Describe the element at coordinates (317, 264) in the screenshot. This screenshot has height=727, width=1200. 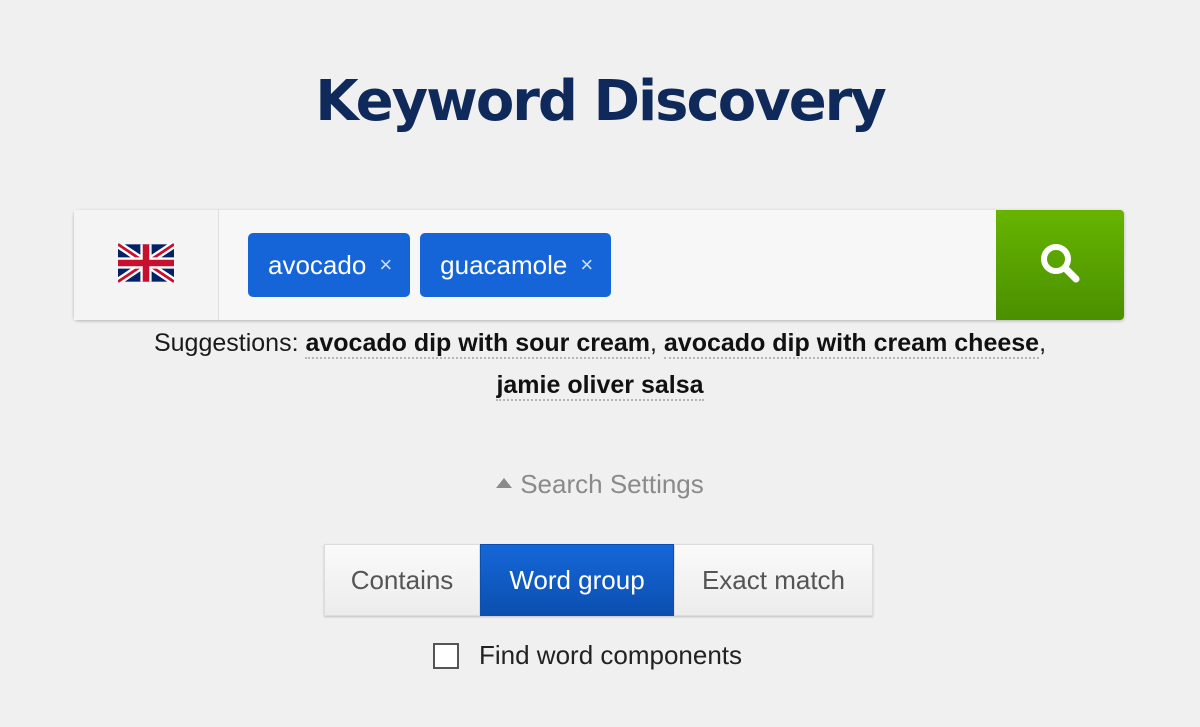
I see `keyword-tag-label: avocado` at that location.